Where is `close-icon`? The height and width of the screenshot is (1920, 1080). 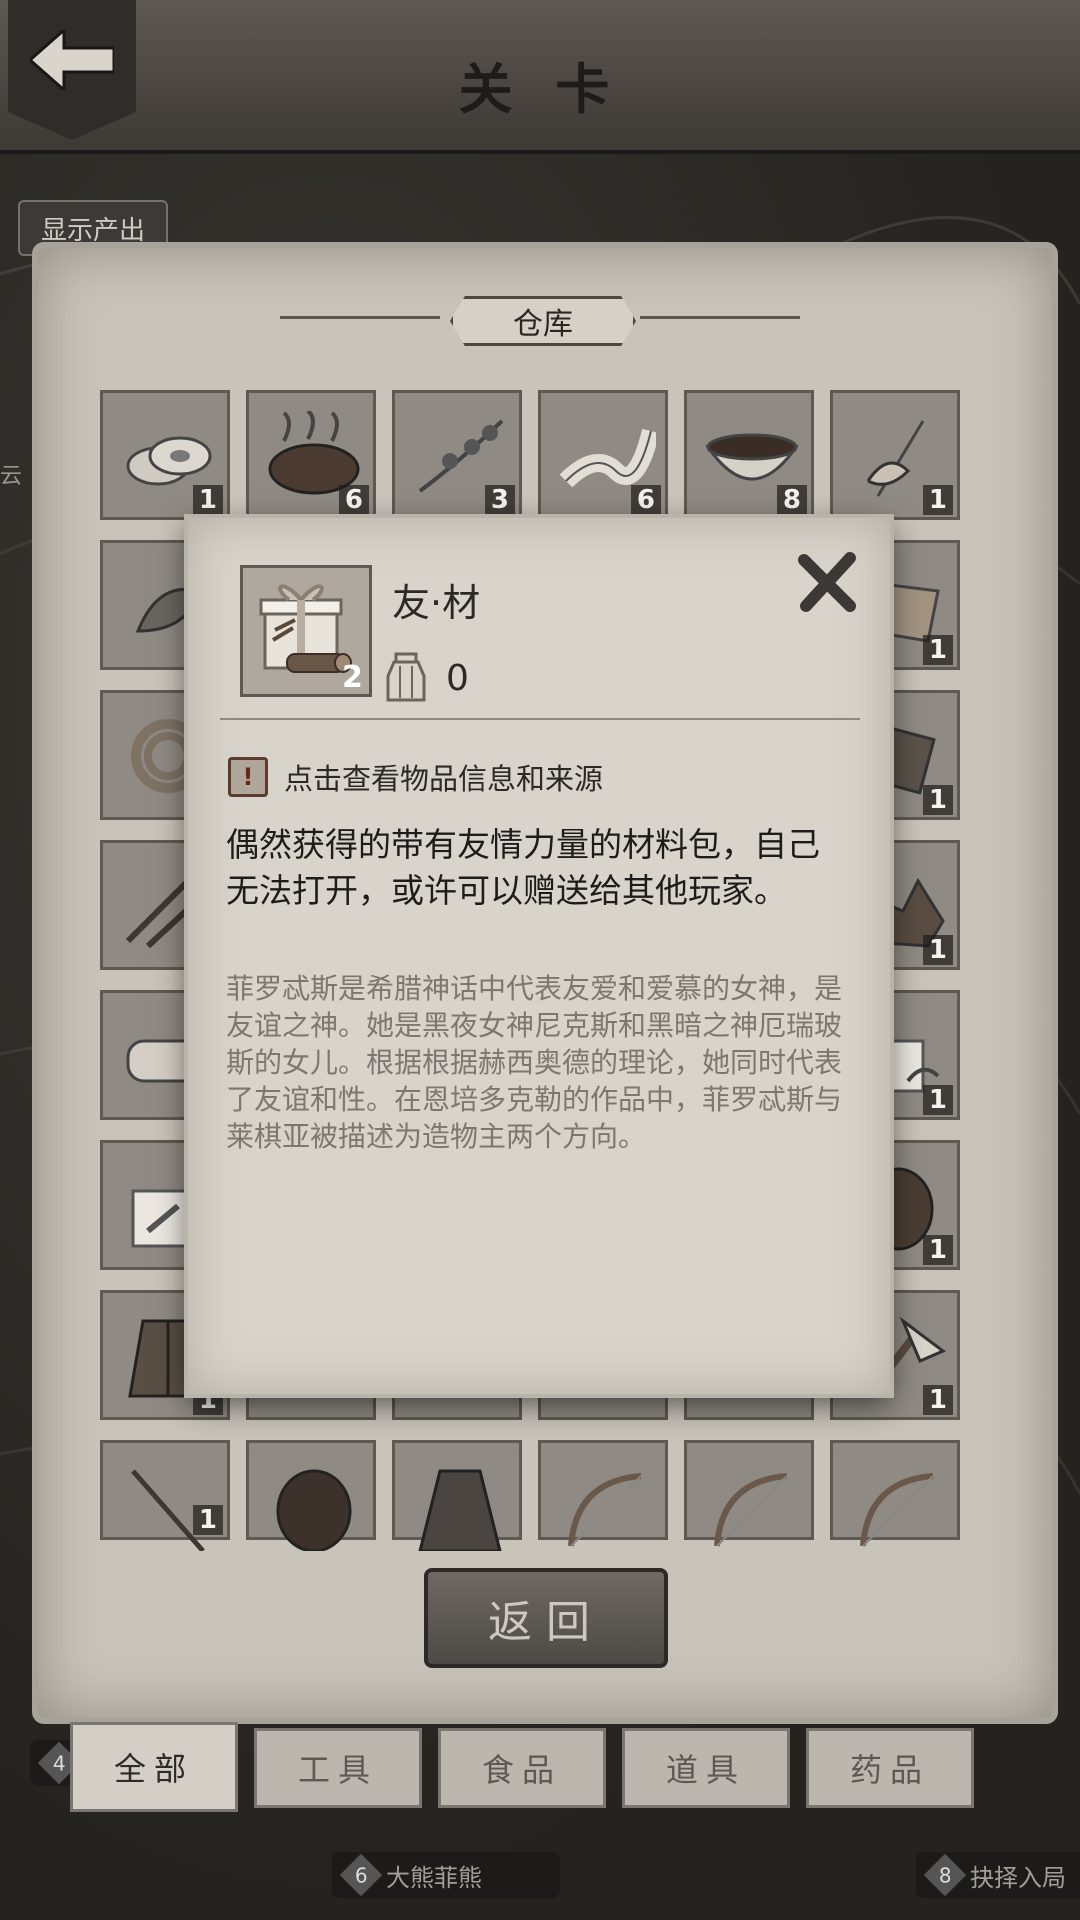 close-icon is located at coordinates (828, 582).